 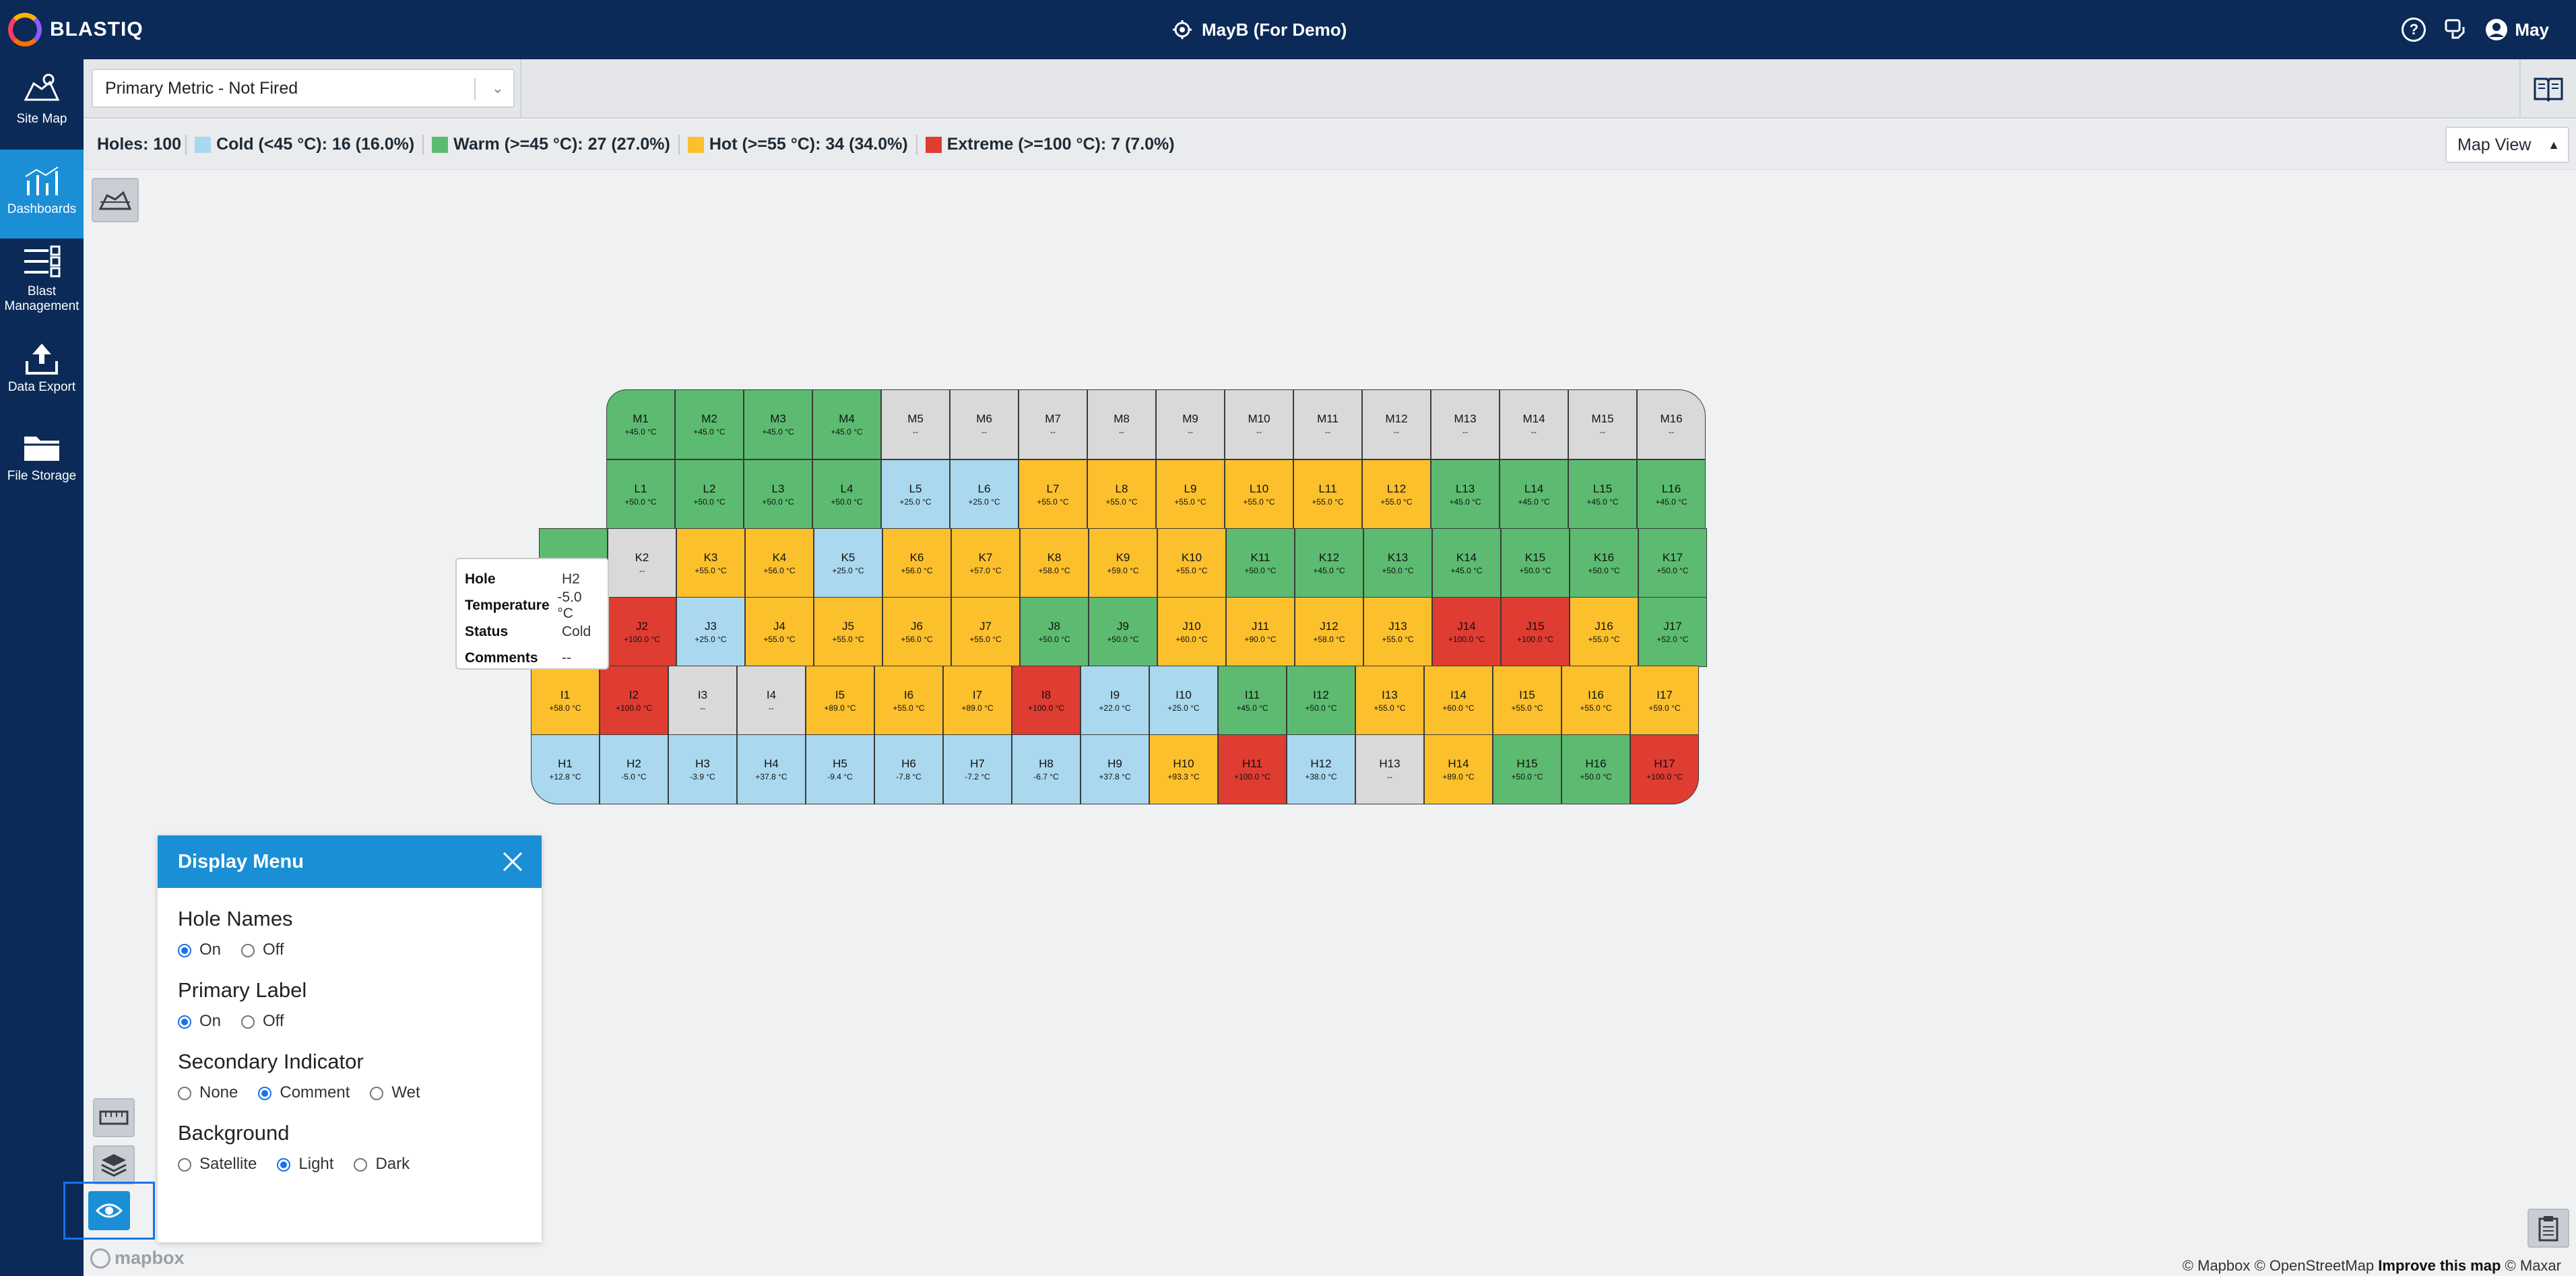 I want to click on blast-hole-k5: K5 +25.0 °C, so click(x=848, y=563).